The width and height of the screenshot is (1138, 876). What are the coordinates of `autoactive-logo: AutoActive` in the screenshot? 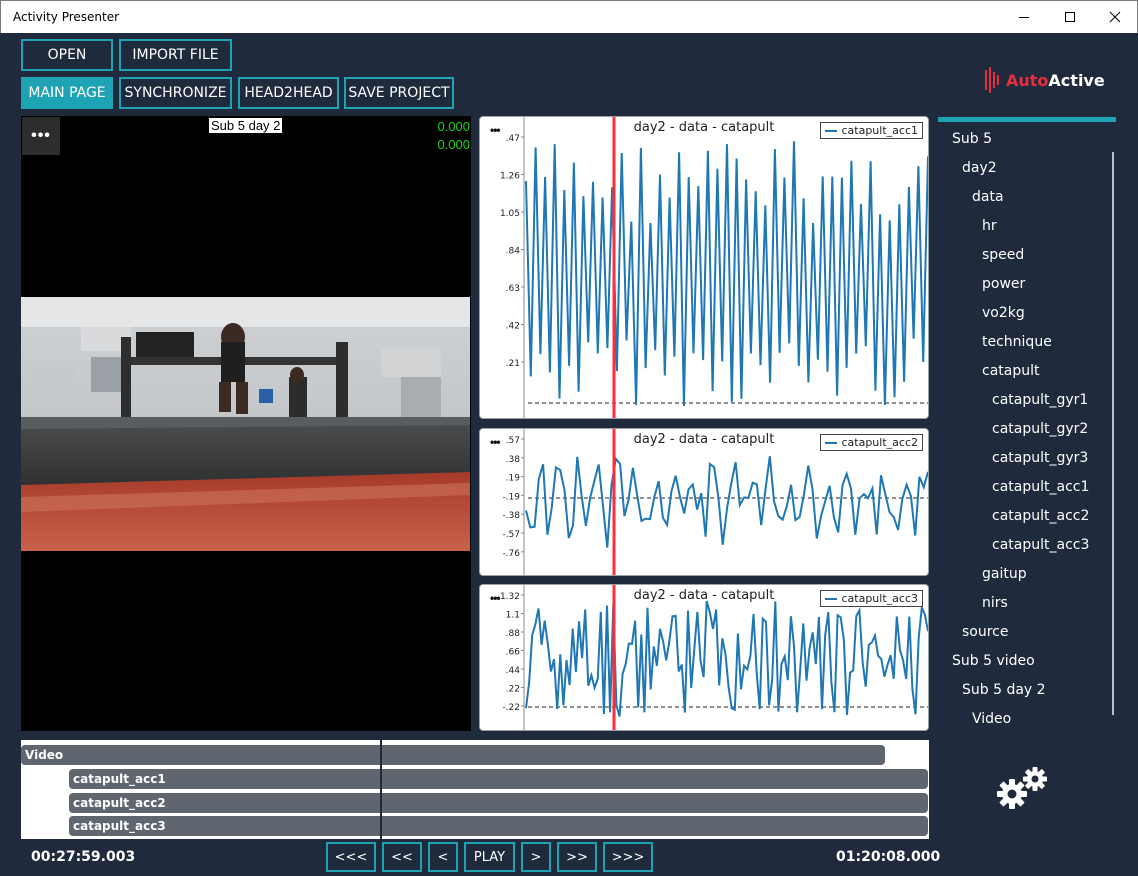 It's located at (1044, 80).